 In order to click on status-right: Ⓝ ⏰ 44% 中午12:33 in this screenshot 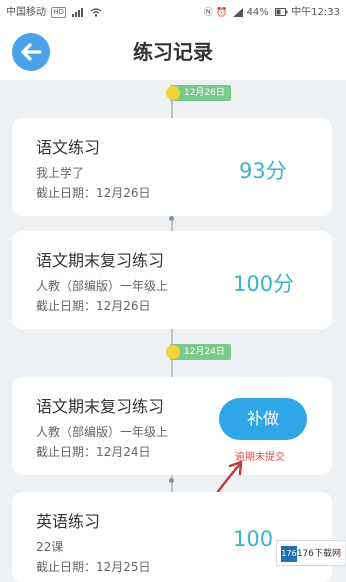, I will do `click(272, 10)`.